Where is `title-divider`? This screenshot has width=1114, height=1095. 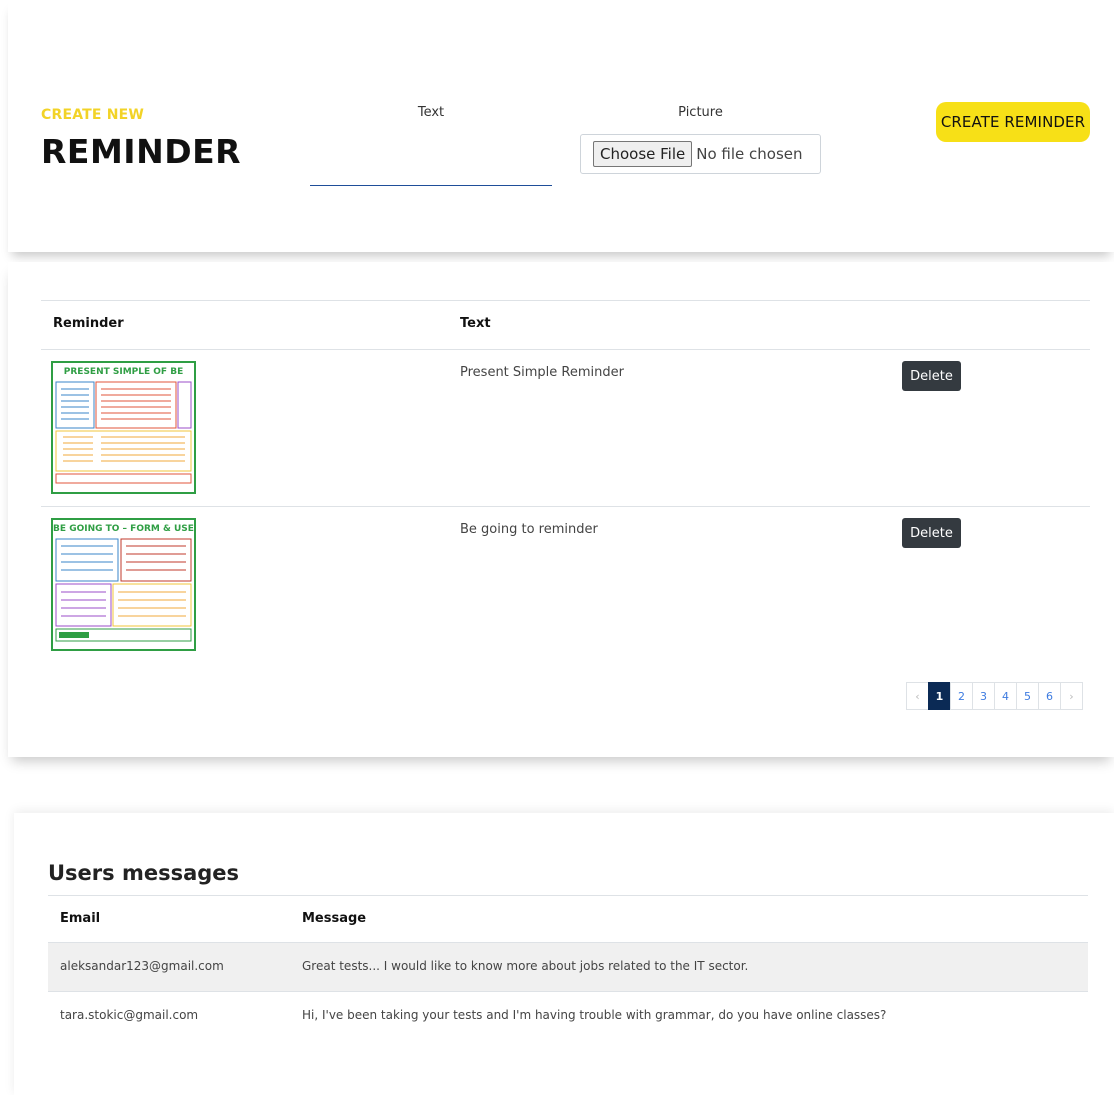
title-divider is located at coordinates (568, 895).